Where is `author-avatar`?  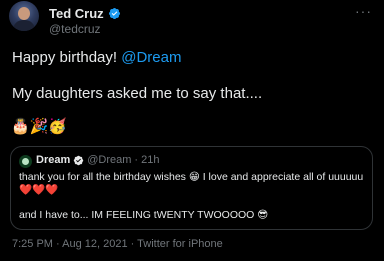 author-avatar is located at coordinates (24, 16).